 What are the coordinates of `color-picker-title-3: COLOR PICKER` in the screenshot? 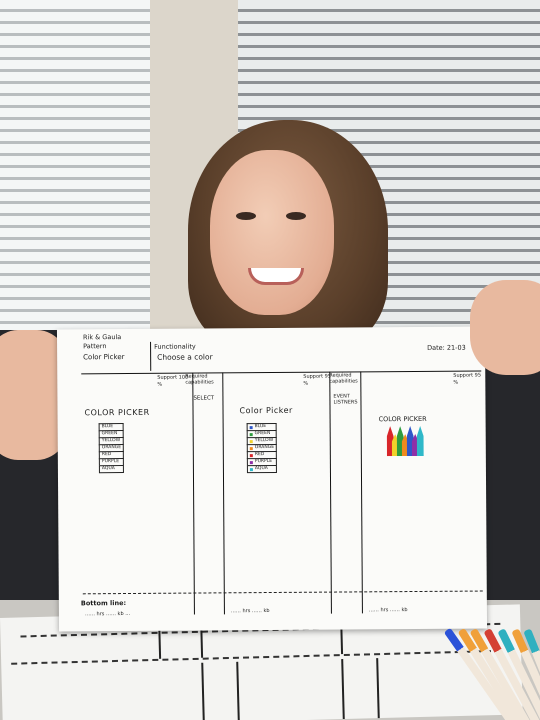 It's located at (402, 419).